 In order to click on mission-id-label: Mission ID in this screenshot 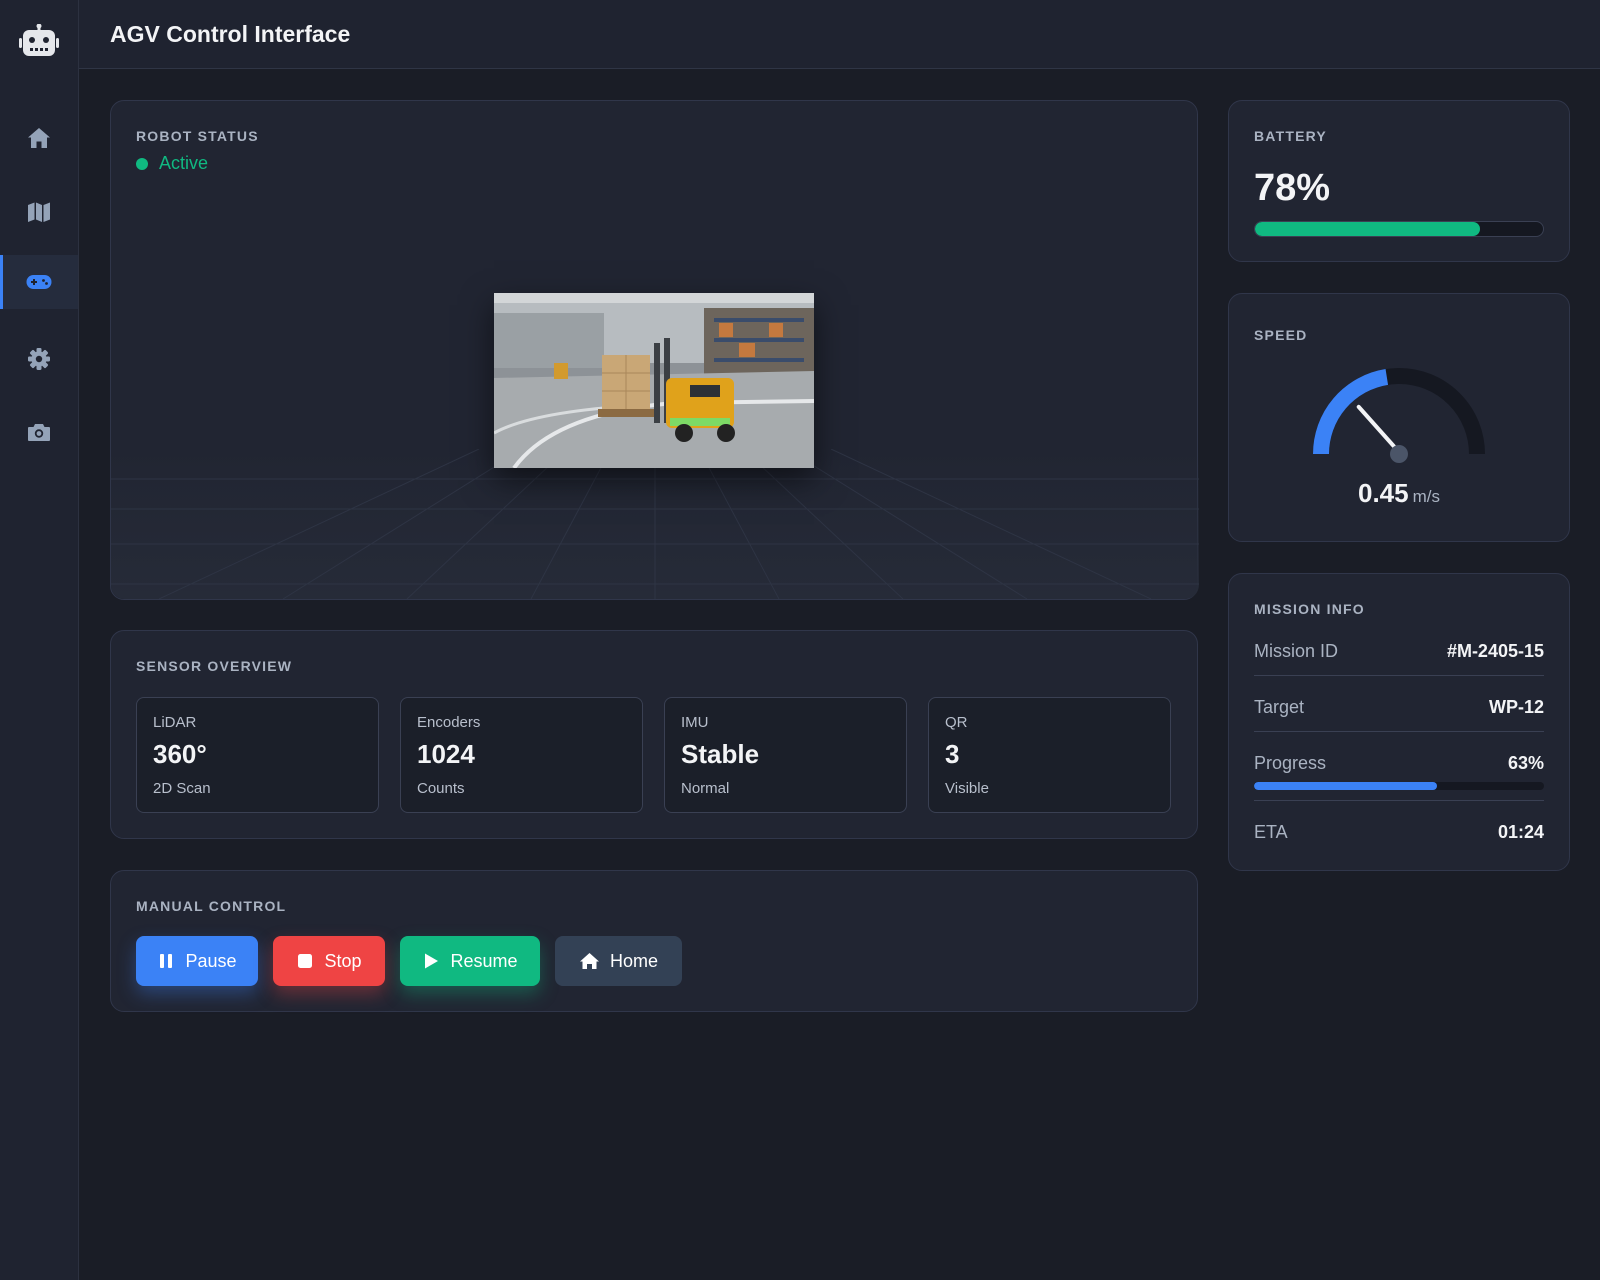, I will do `click(1296, 651)`.